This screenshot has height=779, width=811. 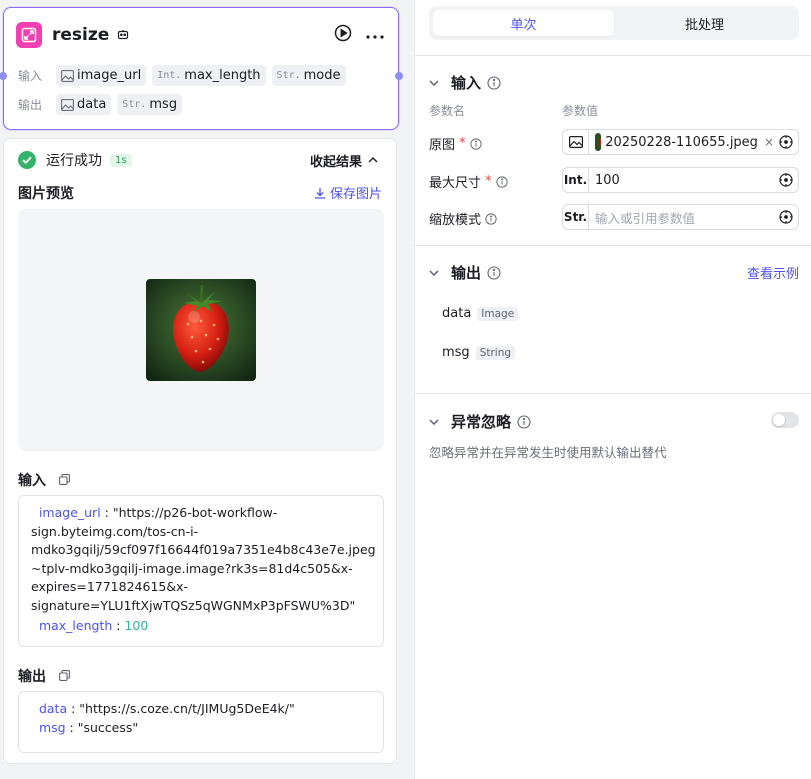 I want to click on type-label: Int., so click(x=169, y=75).